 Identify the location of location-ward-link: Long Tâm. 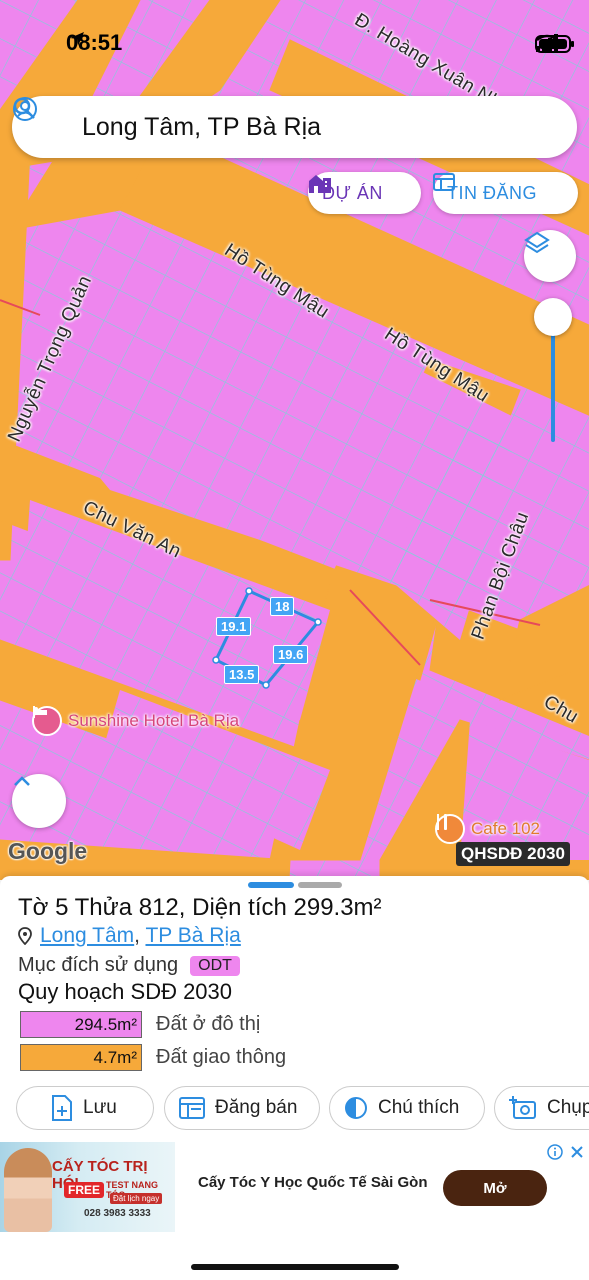
(87, 935).